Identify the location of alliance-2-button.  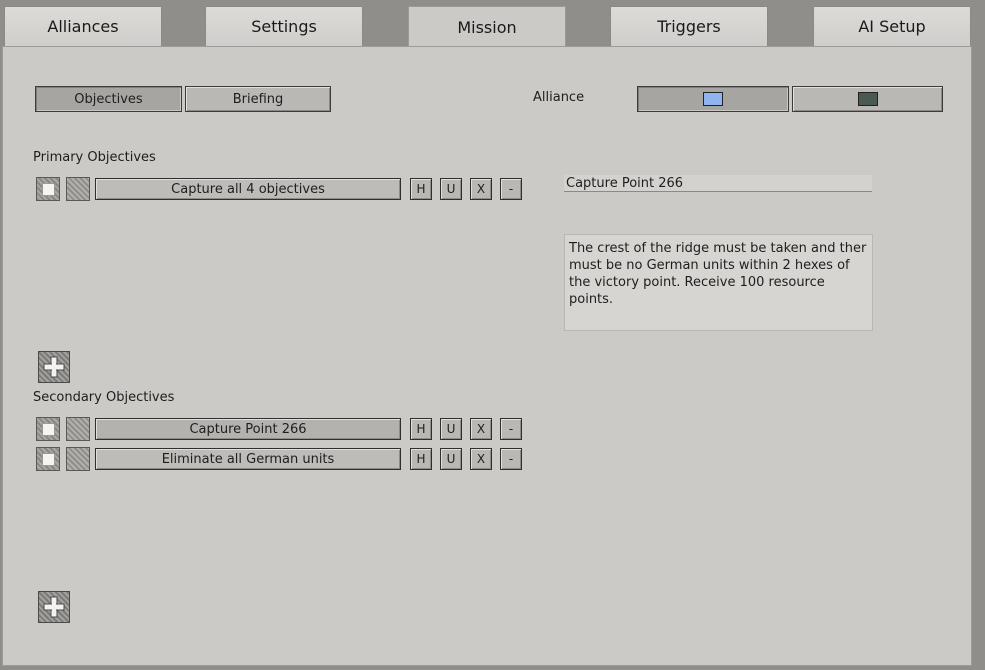
(867, 99).